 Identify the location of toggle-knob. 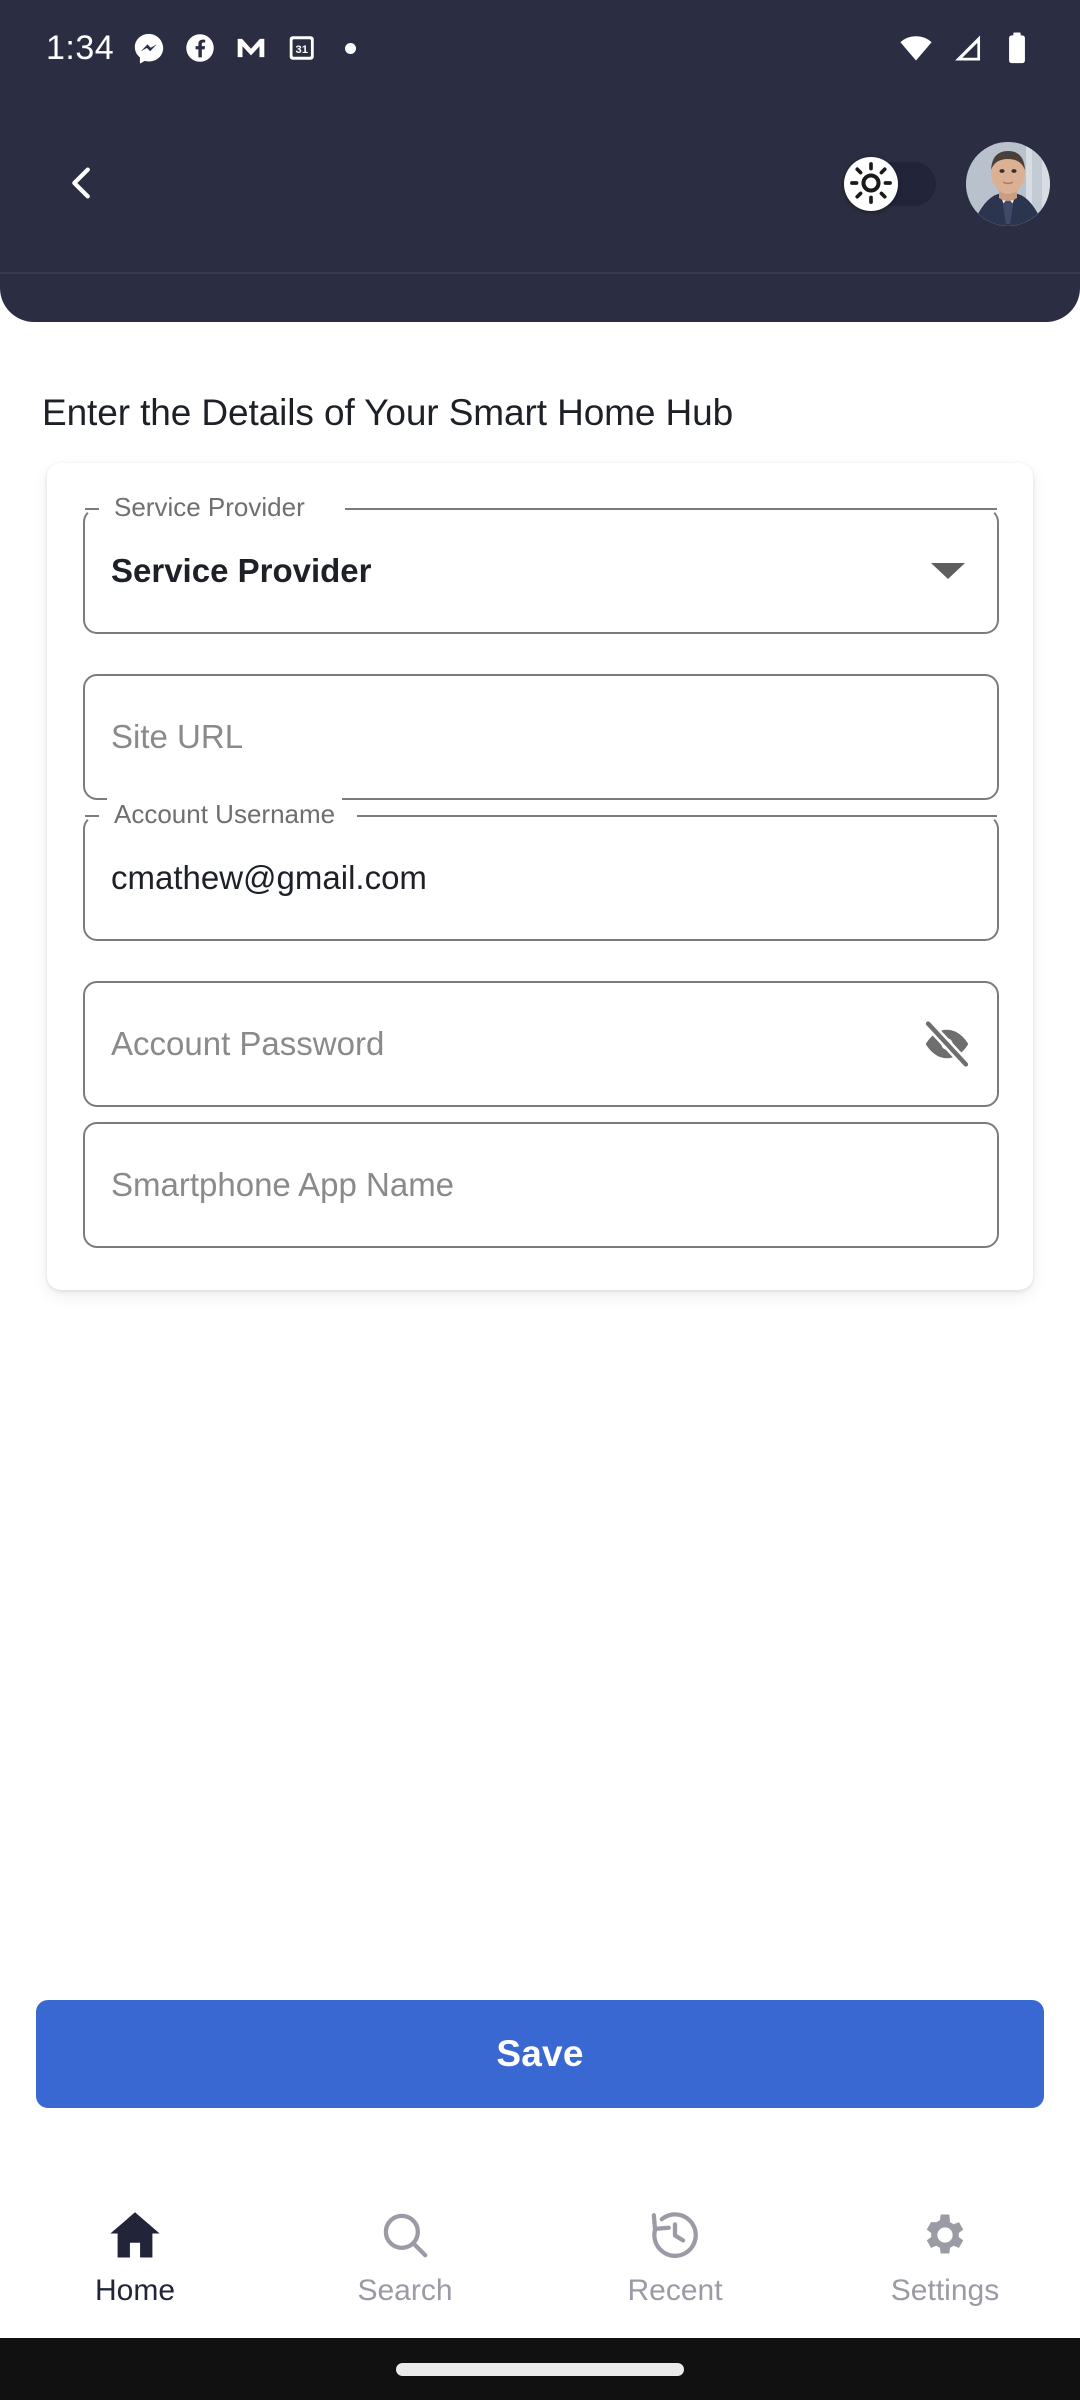
(871, 184).